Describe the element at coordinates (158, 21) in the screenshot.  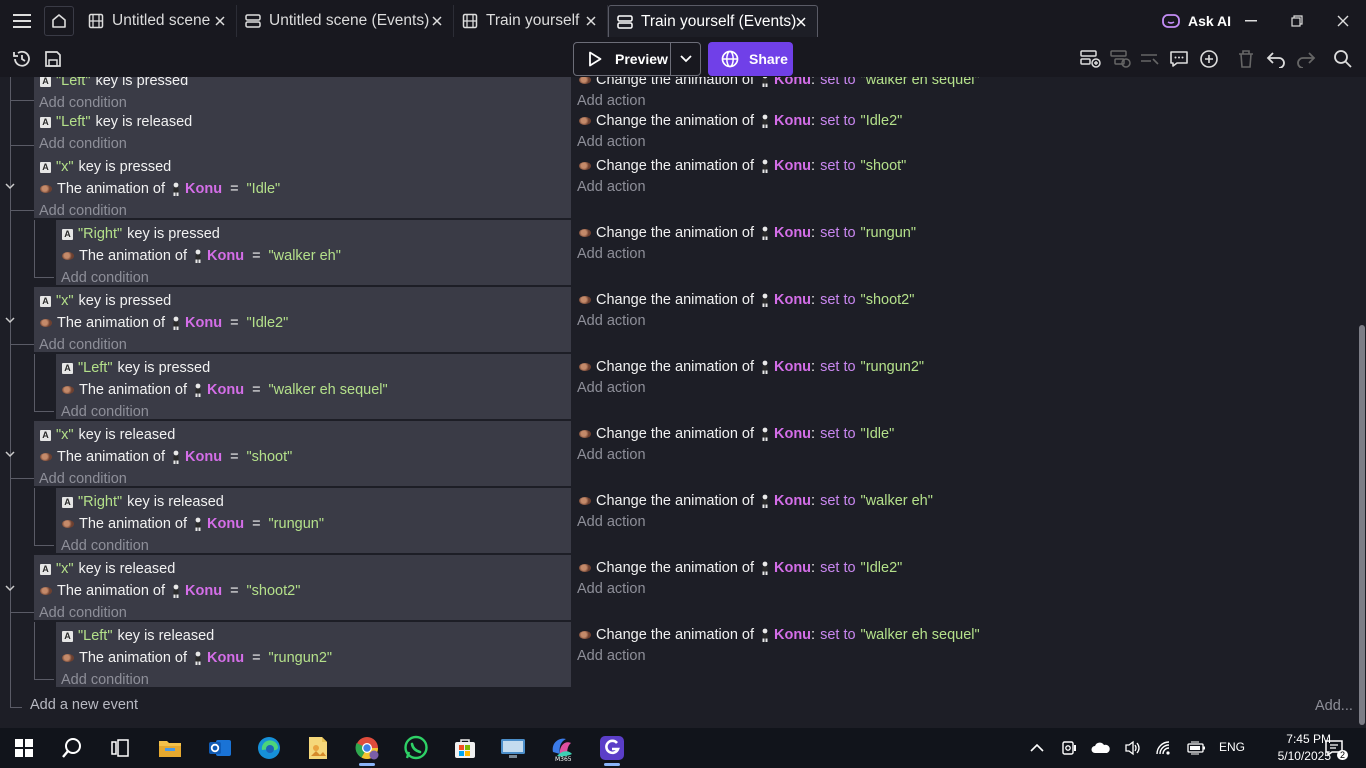
I see `tab-untitled-scene: Untitled scene` at that location.